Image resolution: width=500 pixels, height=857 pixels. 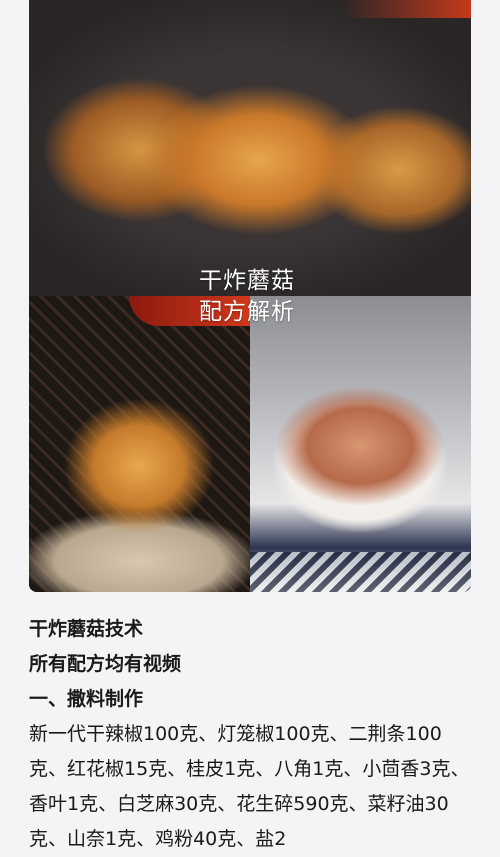 What do you see at coordinates (247, 297) in the screenshot?
I see `cover-caption: 干炸蘑菇 配方解析` at bounding box center [247, 297].